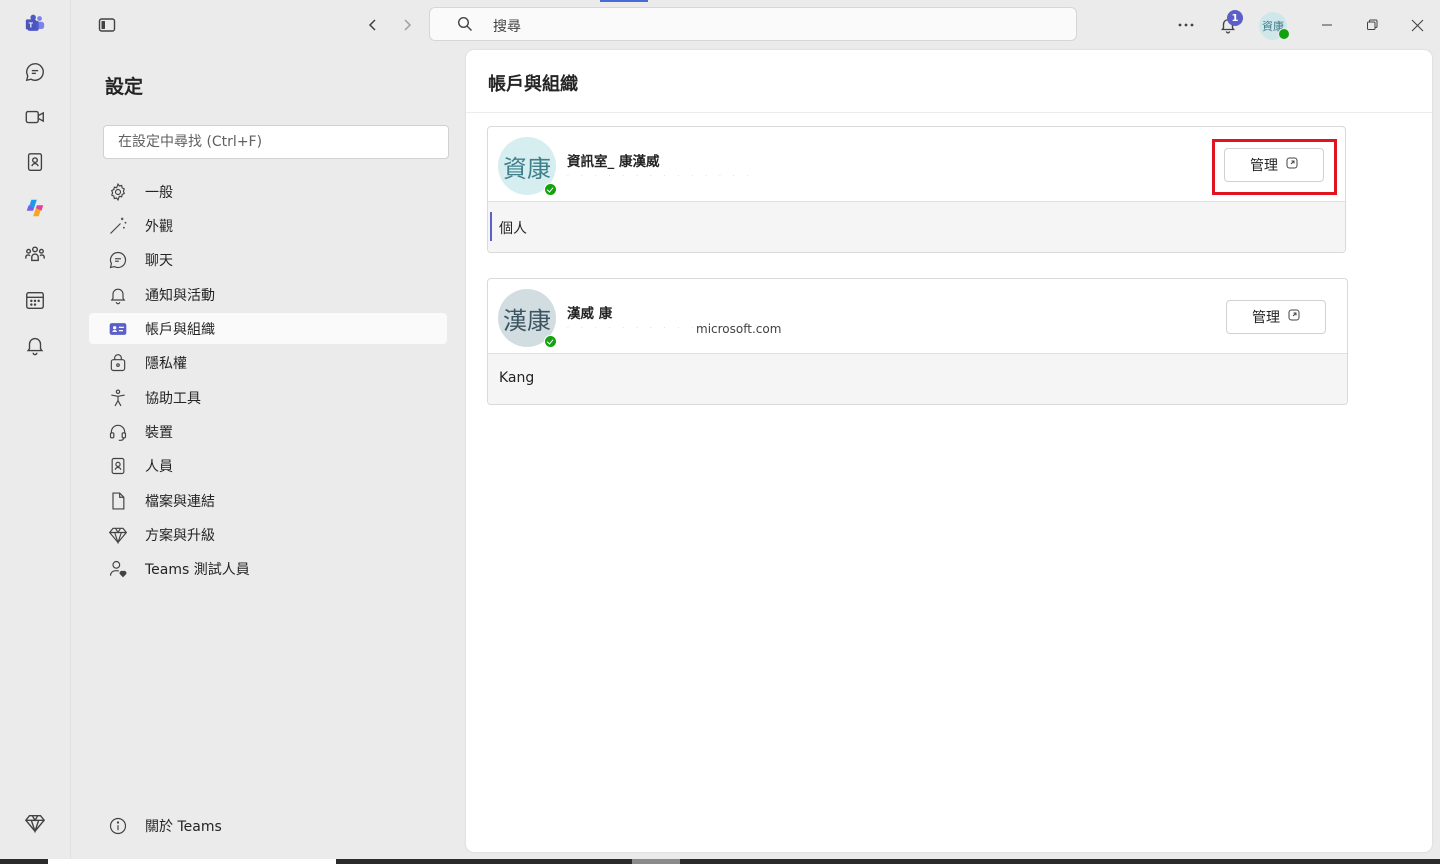  I want to click on info-icon, so click(118, 826).